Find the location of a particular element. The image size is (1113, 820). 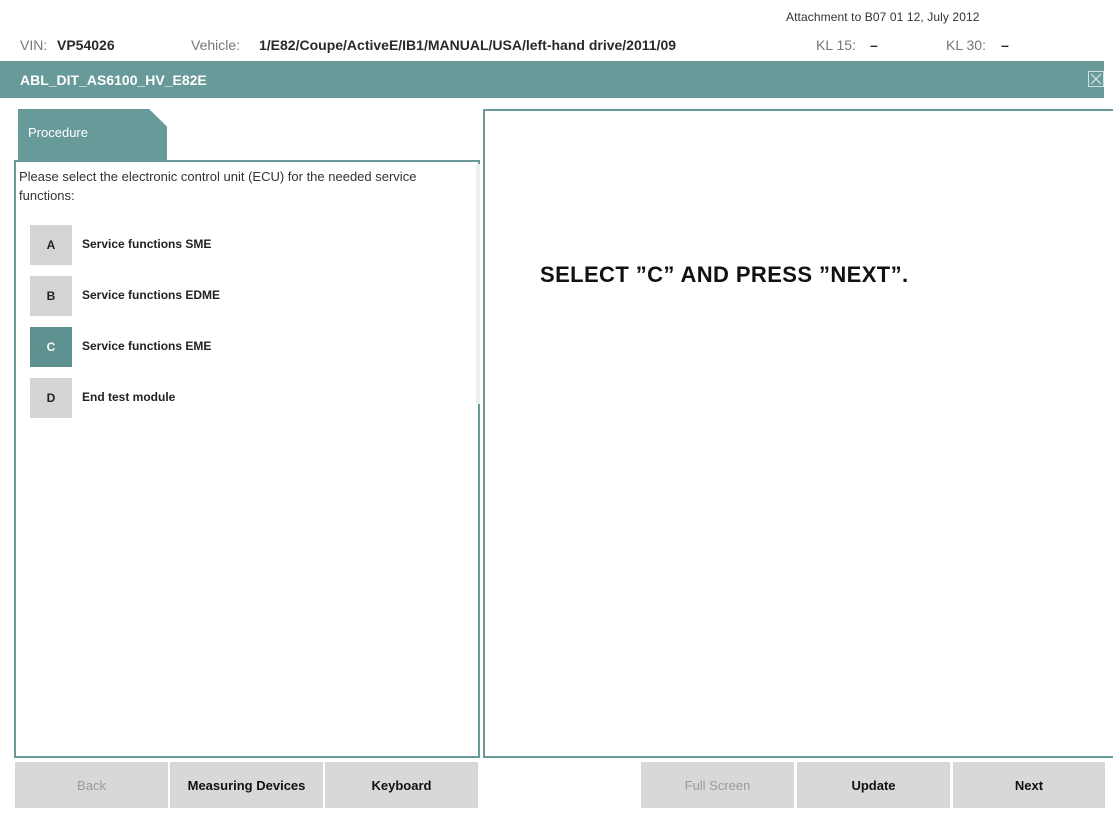

kl15-label: KL 15: is located at coordinates (836, 45).